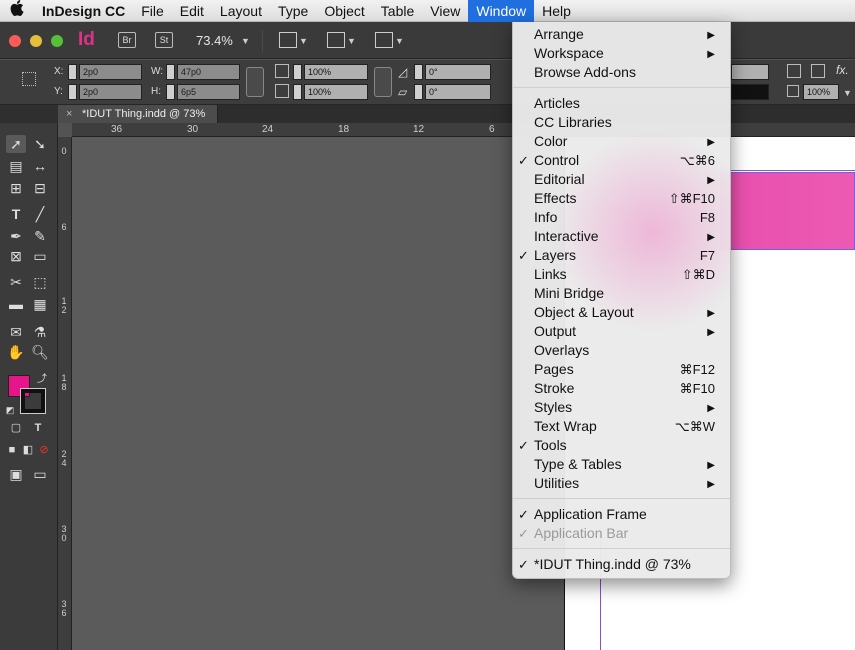  Describe the element at coordinates (303, 41) in the screenshot. I see `view-options-dropdown-icon: ▼` at that location.